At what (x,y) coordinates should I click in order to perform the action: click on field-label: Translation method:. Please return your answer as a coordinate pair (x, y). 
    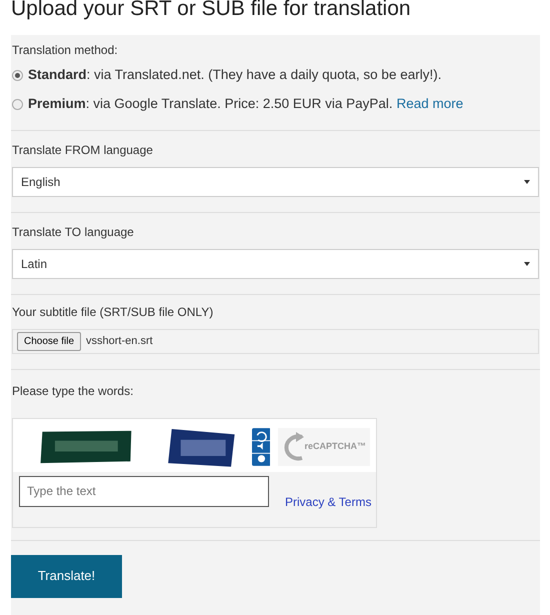
    Looking at the image, I should click on (65, 50).